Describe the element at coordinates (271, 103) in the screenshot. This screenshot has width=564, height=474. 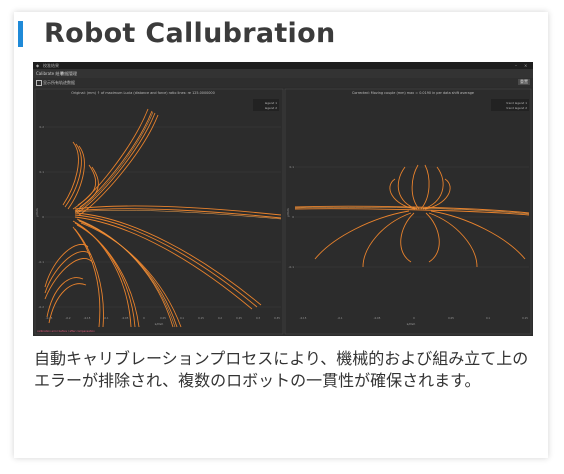
I see `left-legend-item-1: legend 1` at that location.